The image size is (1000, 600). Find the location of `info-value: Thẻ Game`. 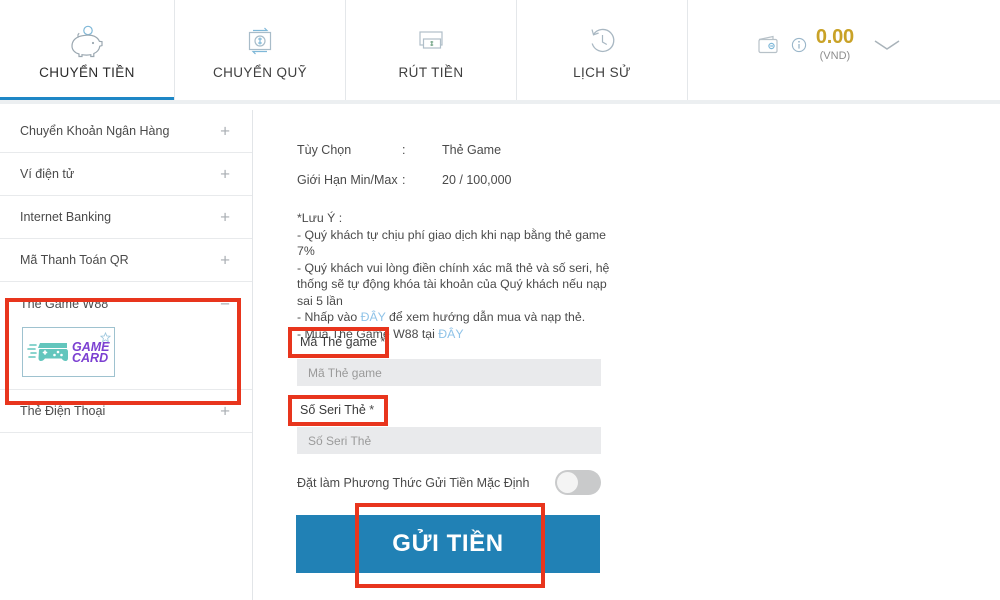

info-value: Thẻ Game is located at coordinates (472, 150).